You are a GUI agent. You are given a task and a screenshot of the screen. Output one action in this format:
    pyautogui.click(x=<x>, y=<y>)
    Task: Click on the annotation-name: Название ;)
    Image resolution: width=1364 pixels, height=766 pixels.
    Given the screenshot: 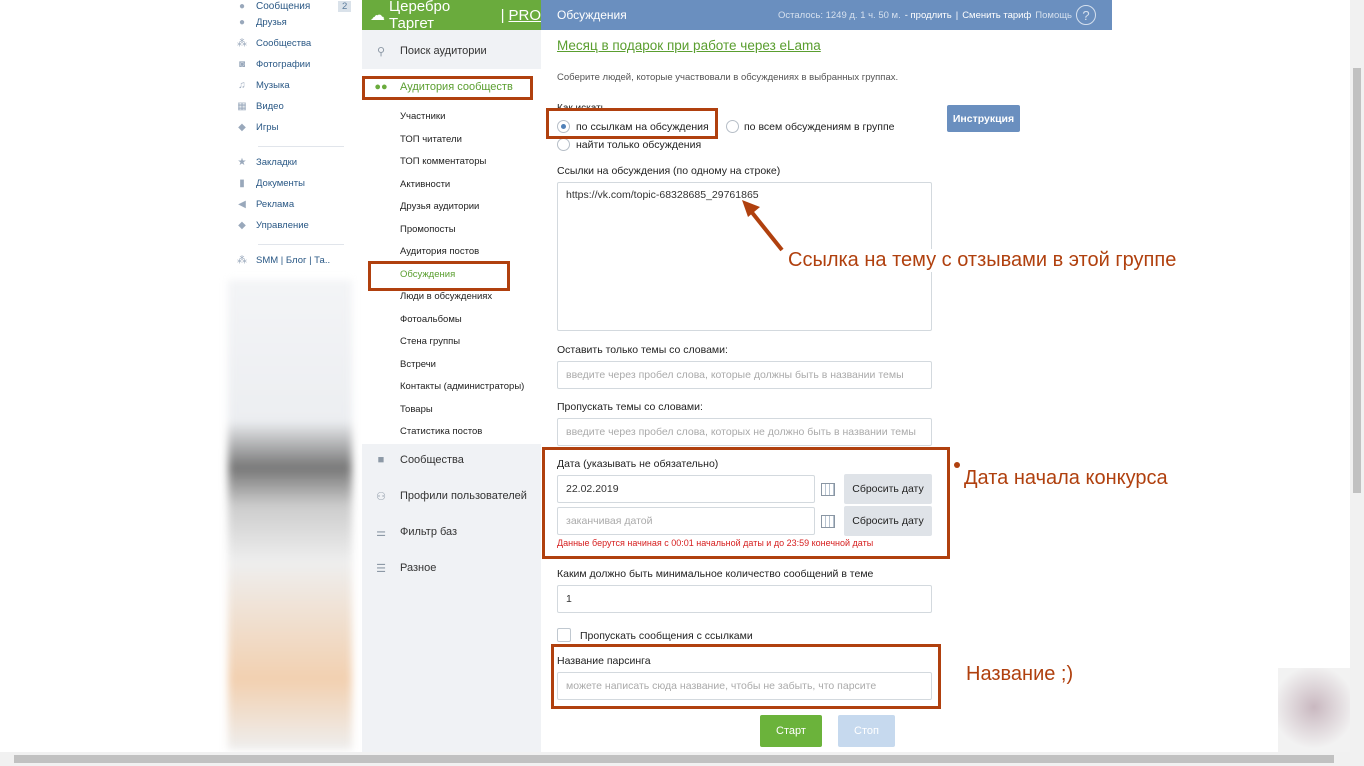 What is the action you would take?
    pyautogui.click(x=1020, y=674)
    